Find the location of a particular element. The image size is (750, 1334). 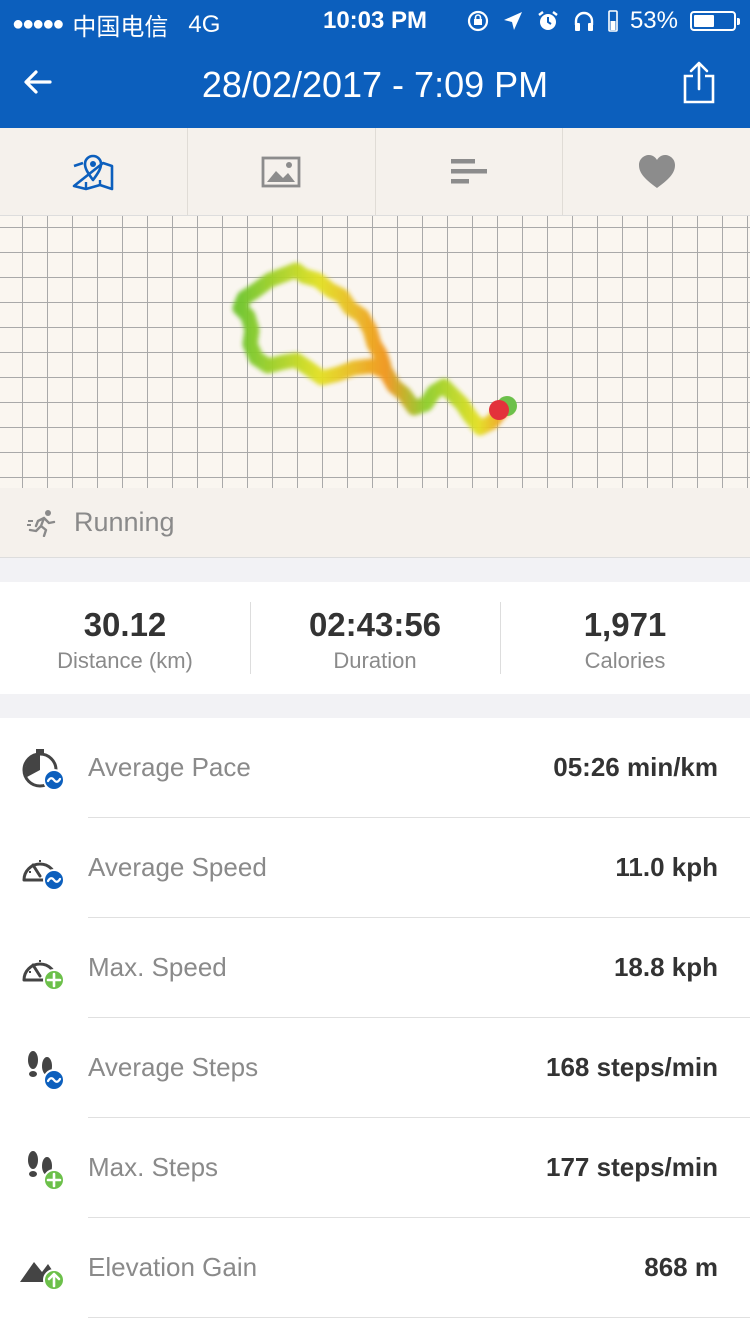

calories-label: Calories is located at coordinates (625, 660).